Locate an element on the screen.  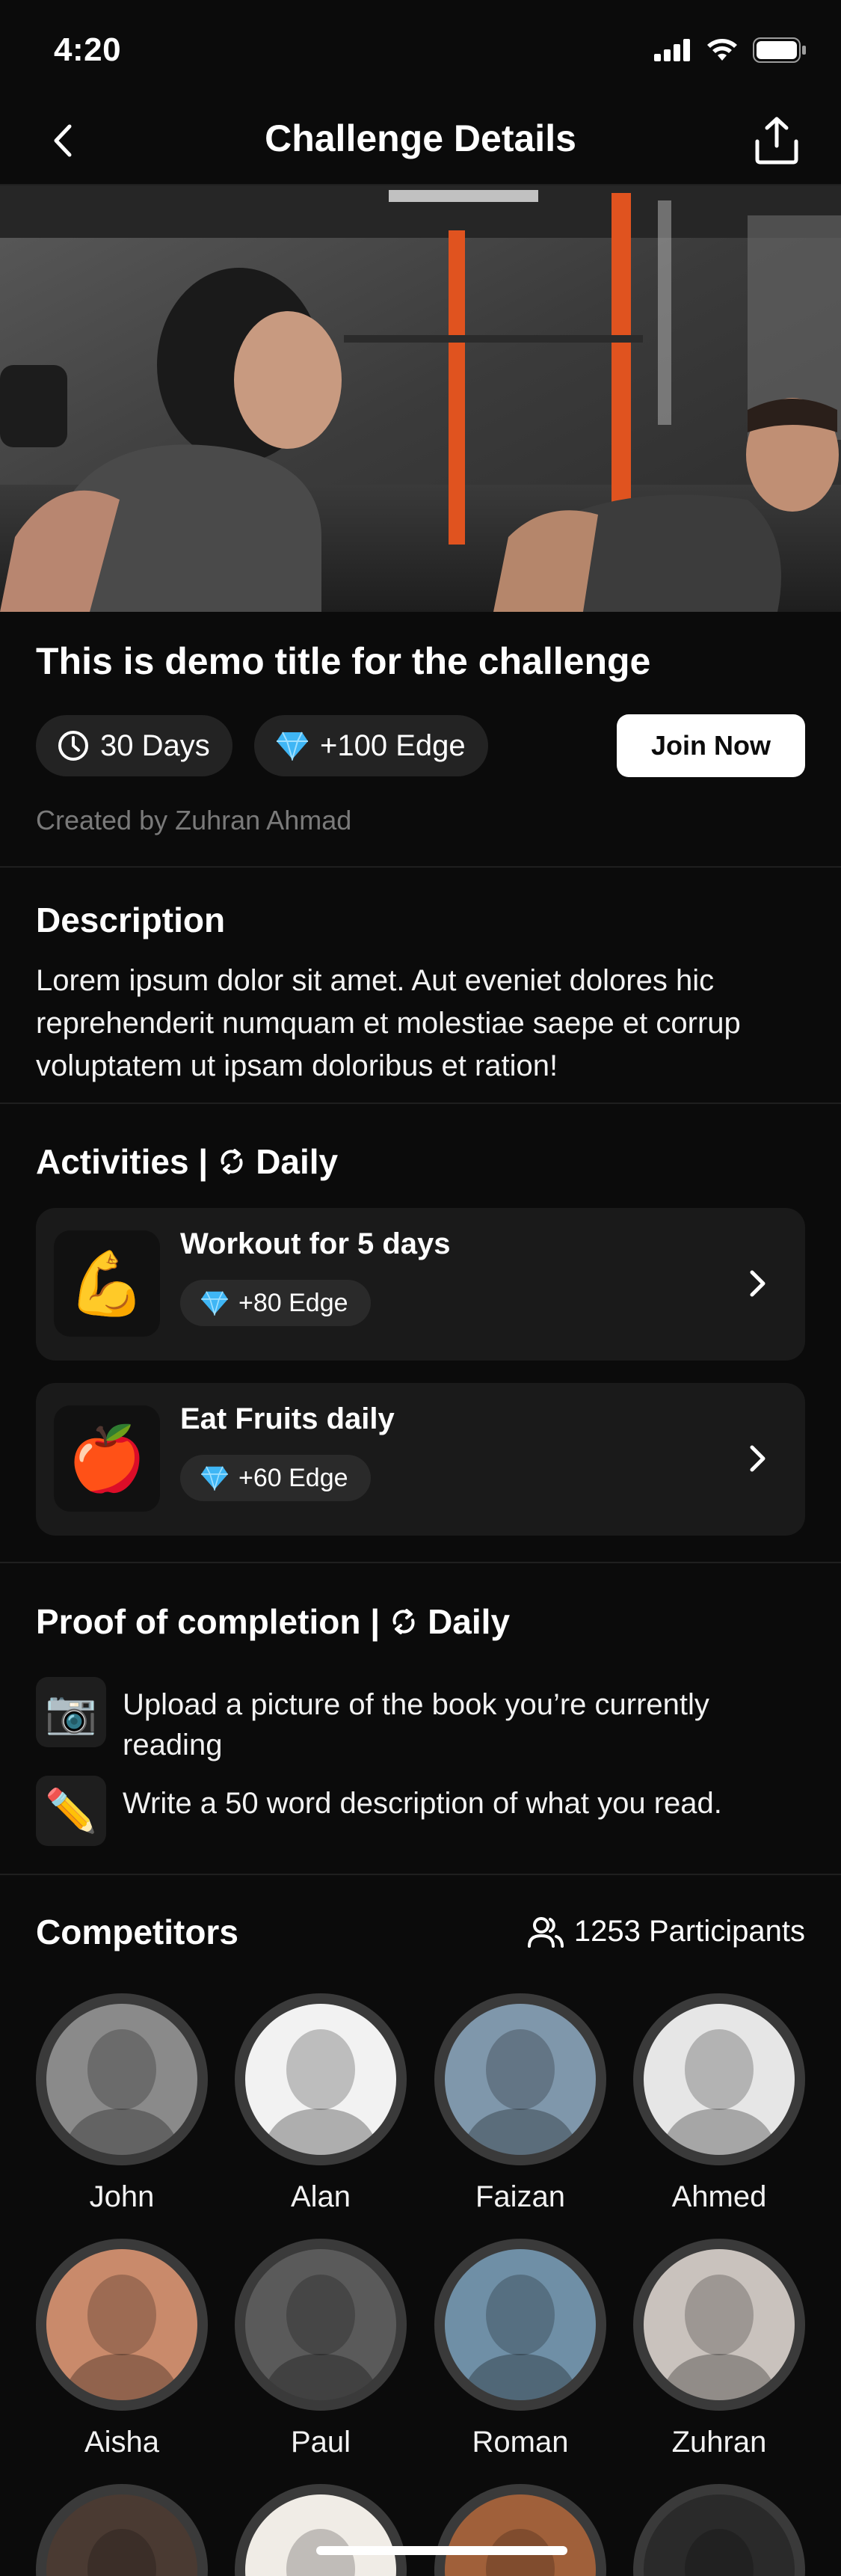
status-icons is located at coordinates (730, 50).